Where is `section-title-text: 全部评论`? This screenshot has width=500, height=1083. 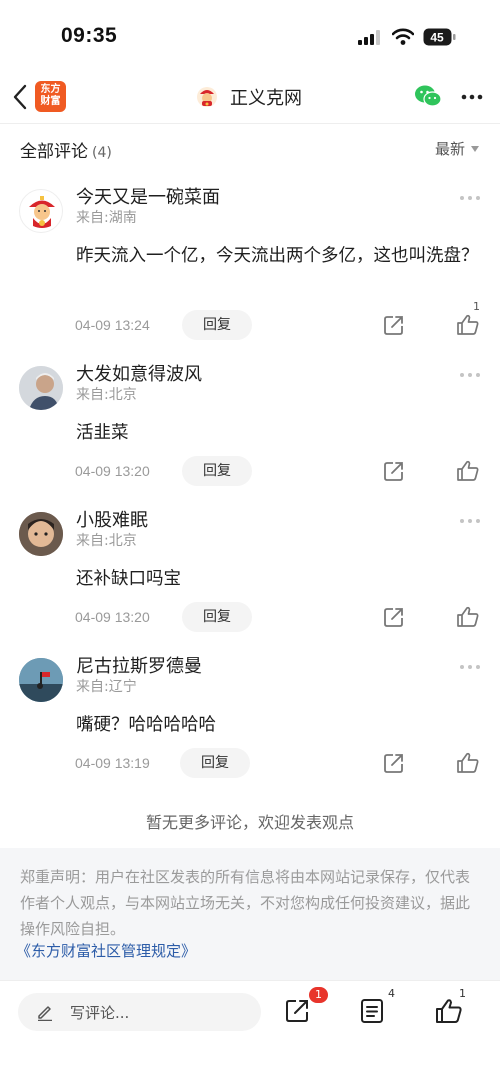
section-title-text: 全部评论 is located at coordinates (54, 152).